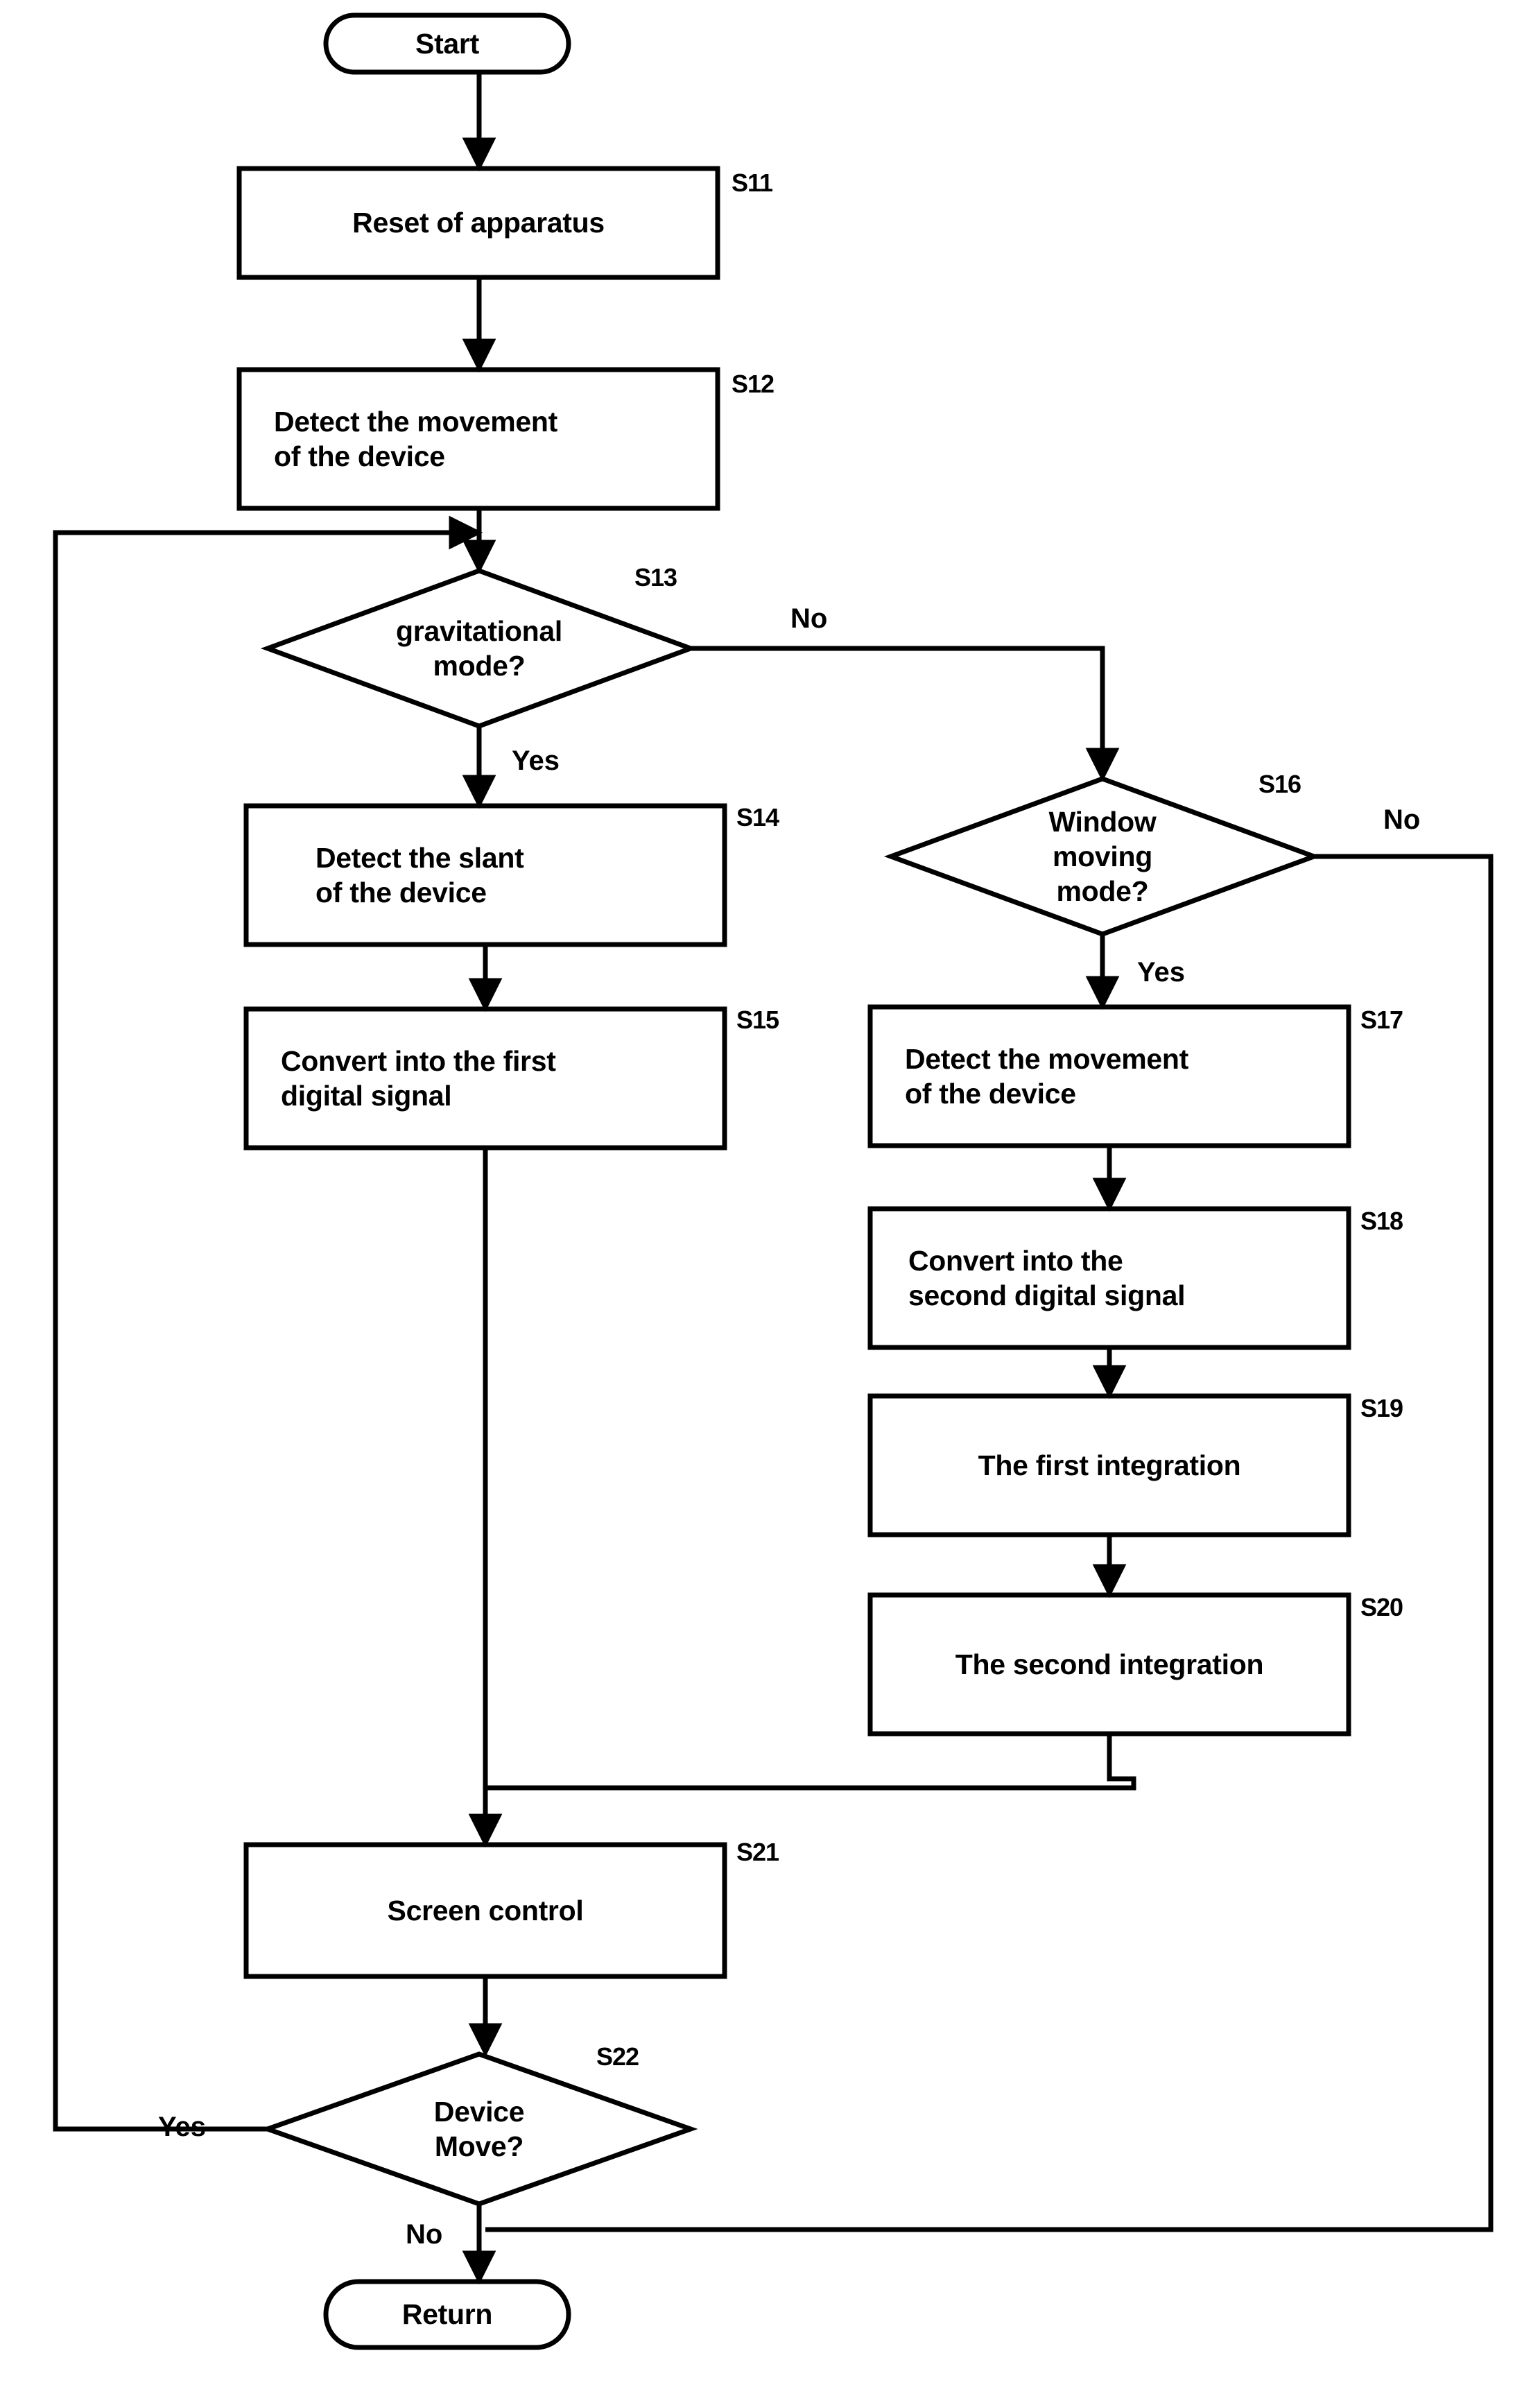 This screenshot has height=2396, width=1540. Describe the element at coordinates (810, 1762) in the screenshot. I see `edge-s20-merge` at that location.